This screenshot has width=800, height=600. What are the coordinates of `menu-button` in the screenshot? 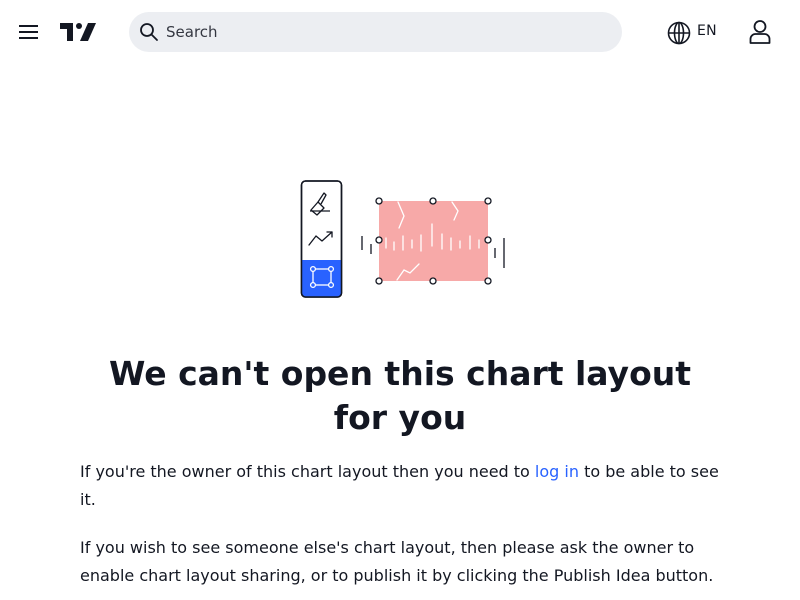 It's located at (29, 32).